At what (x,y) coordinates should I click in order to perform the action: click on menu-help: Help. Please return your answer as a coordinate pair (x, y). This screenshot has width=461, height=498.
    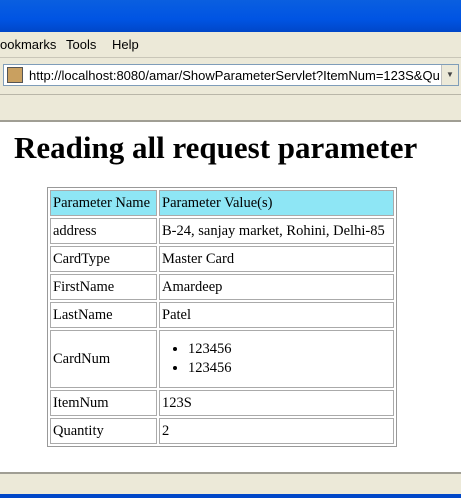
    Looking at the image, I should click on (125, 44).